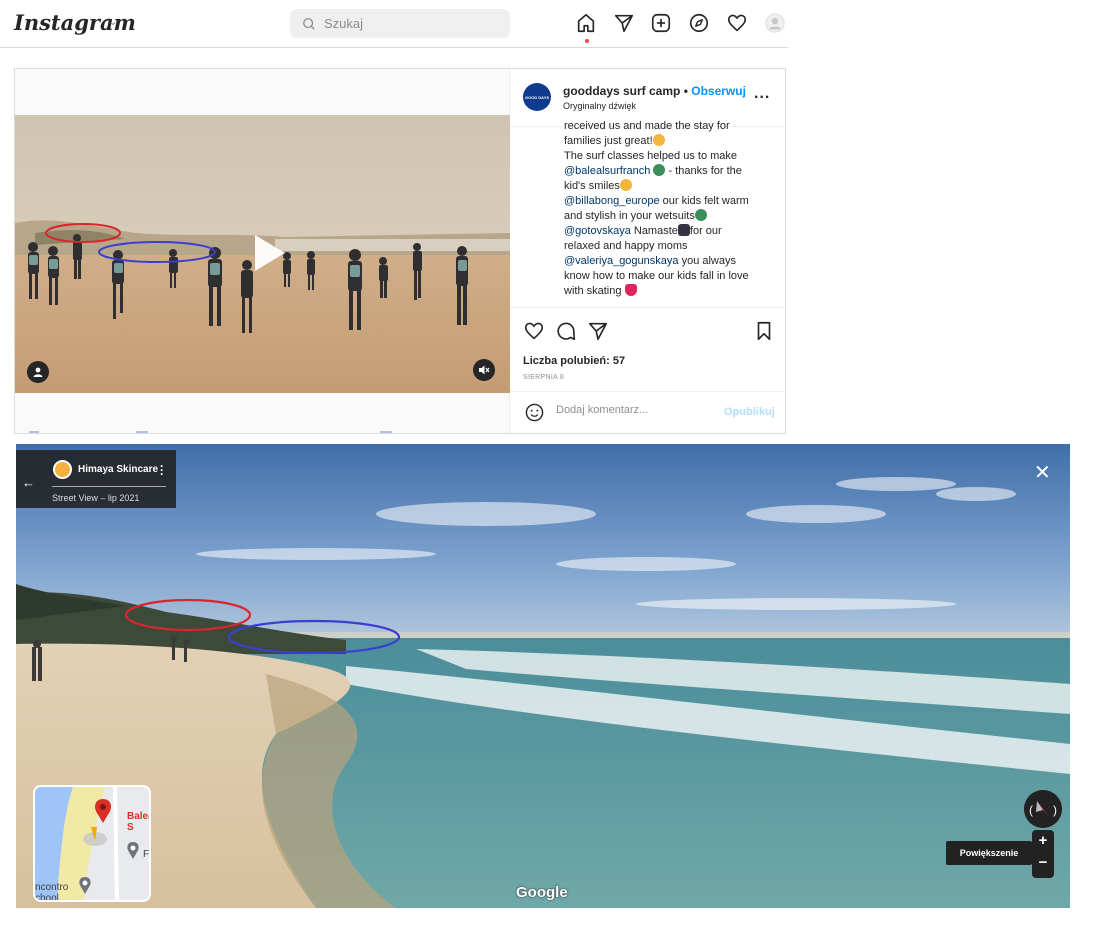 This screenshot has height=935, width=1100. Describe the element at coordinates (118, 469) in the screenshot. I see `place-name-link: Himaya Skincare` at that location.